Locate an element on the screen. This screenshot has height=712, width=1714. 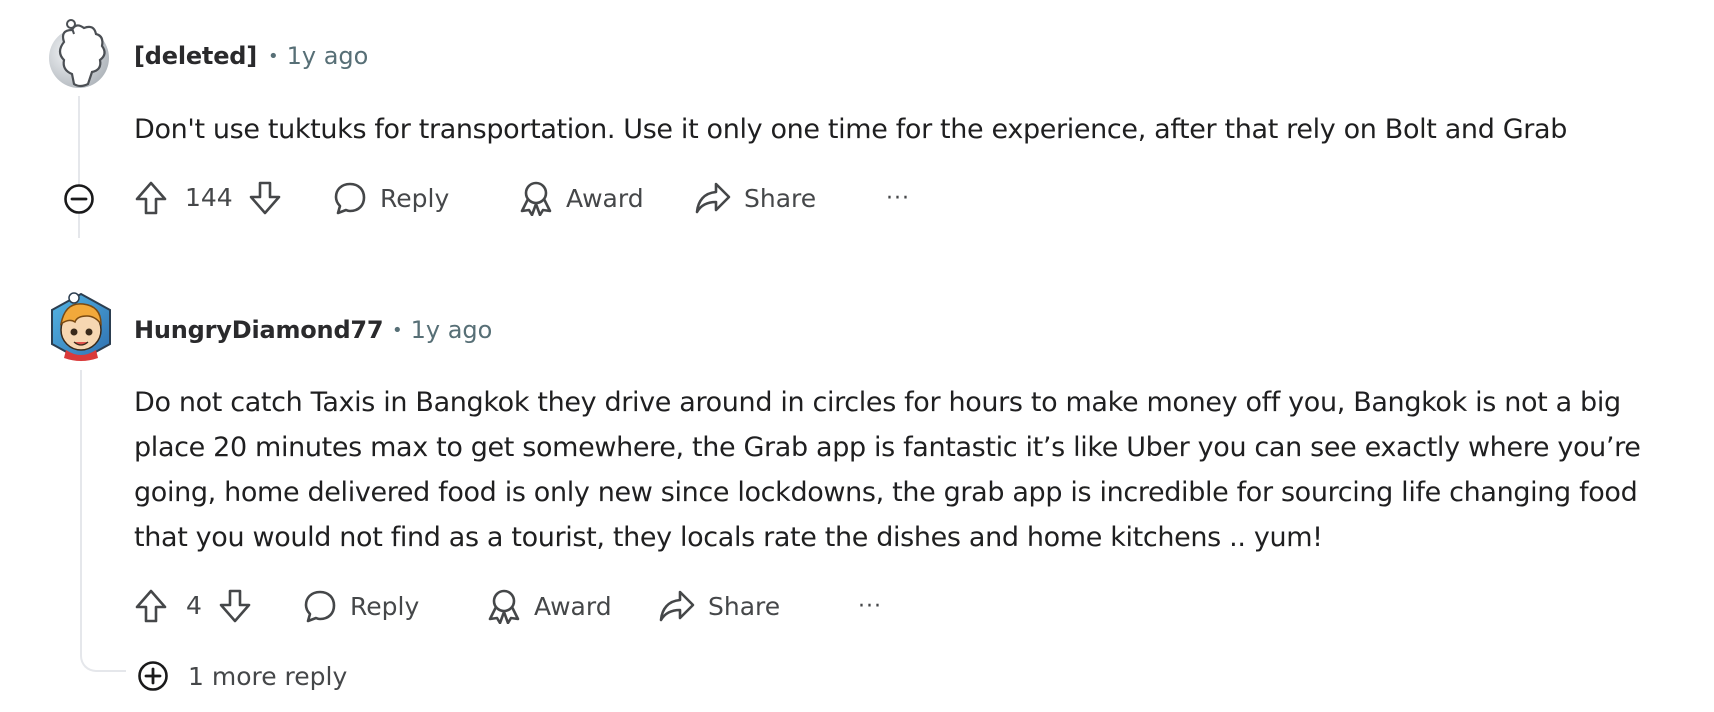
deleted-user-avatar is located at coordinates (79, 53).